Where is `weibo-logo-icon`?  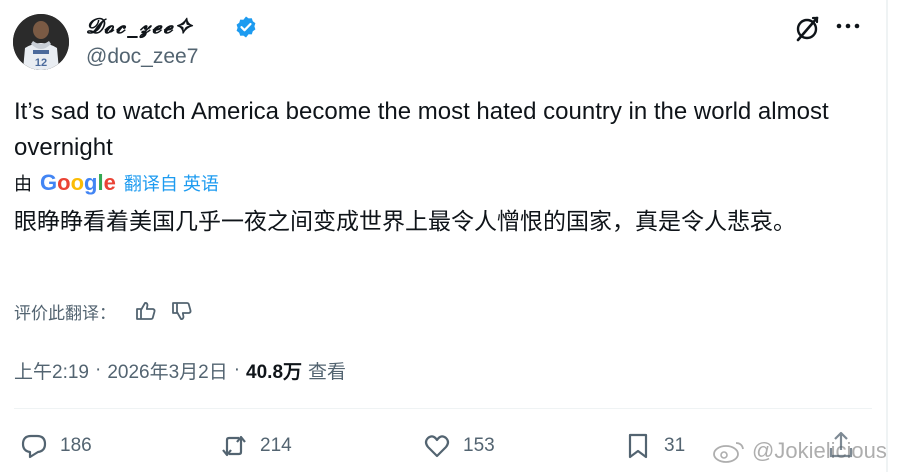 weibo-logo-icon is located at coordinates (728, 452).